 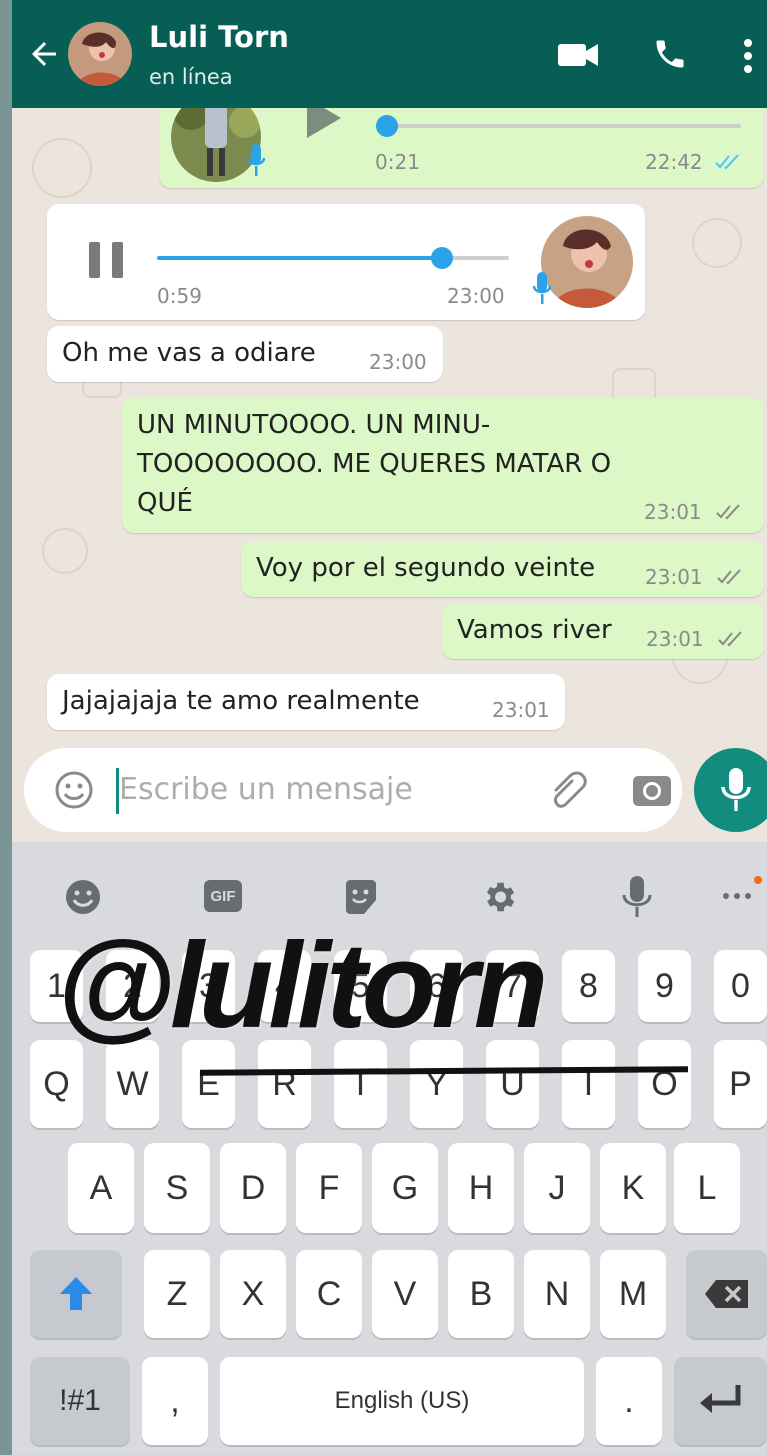 I want to click on symbols-label: !#1, so click(x=80, y=1400).